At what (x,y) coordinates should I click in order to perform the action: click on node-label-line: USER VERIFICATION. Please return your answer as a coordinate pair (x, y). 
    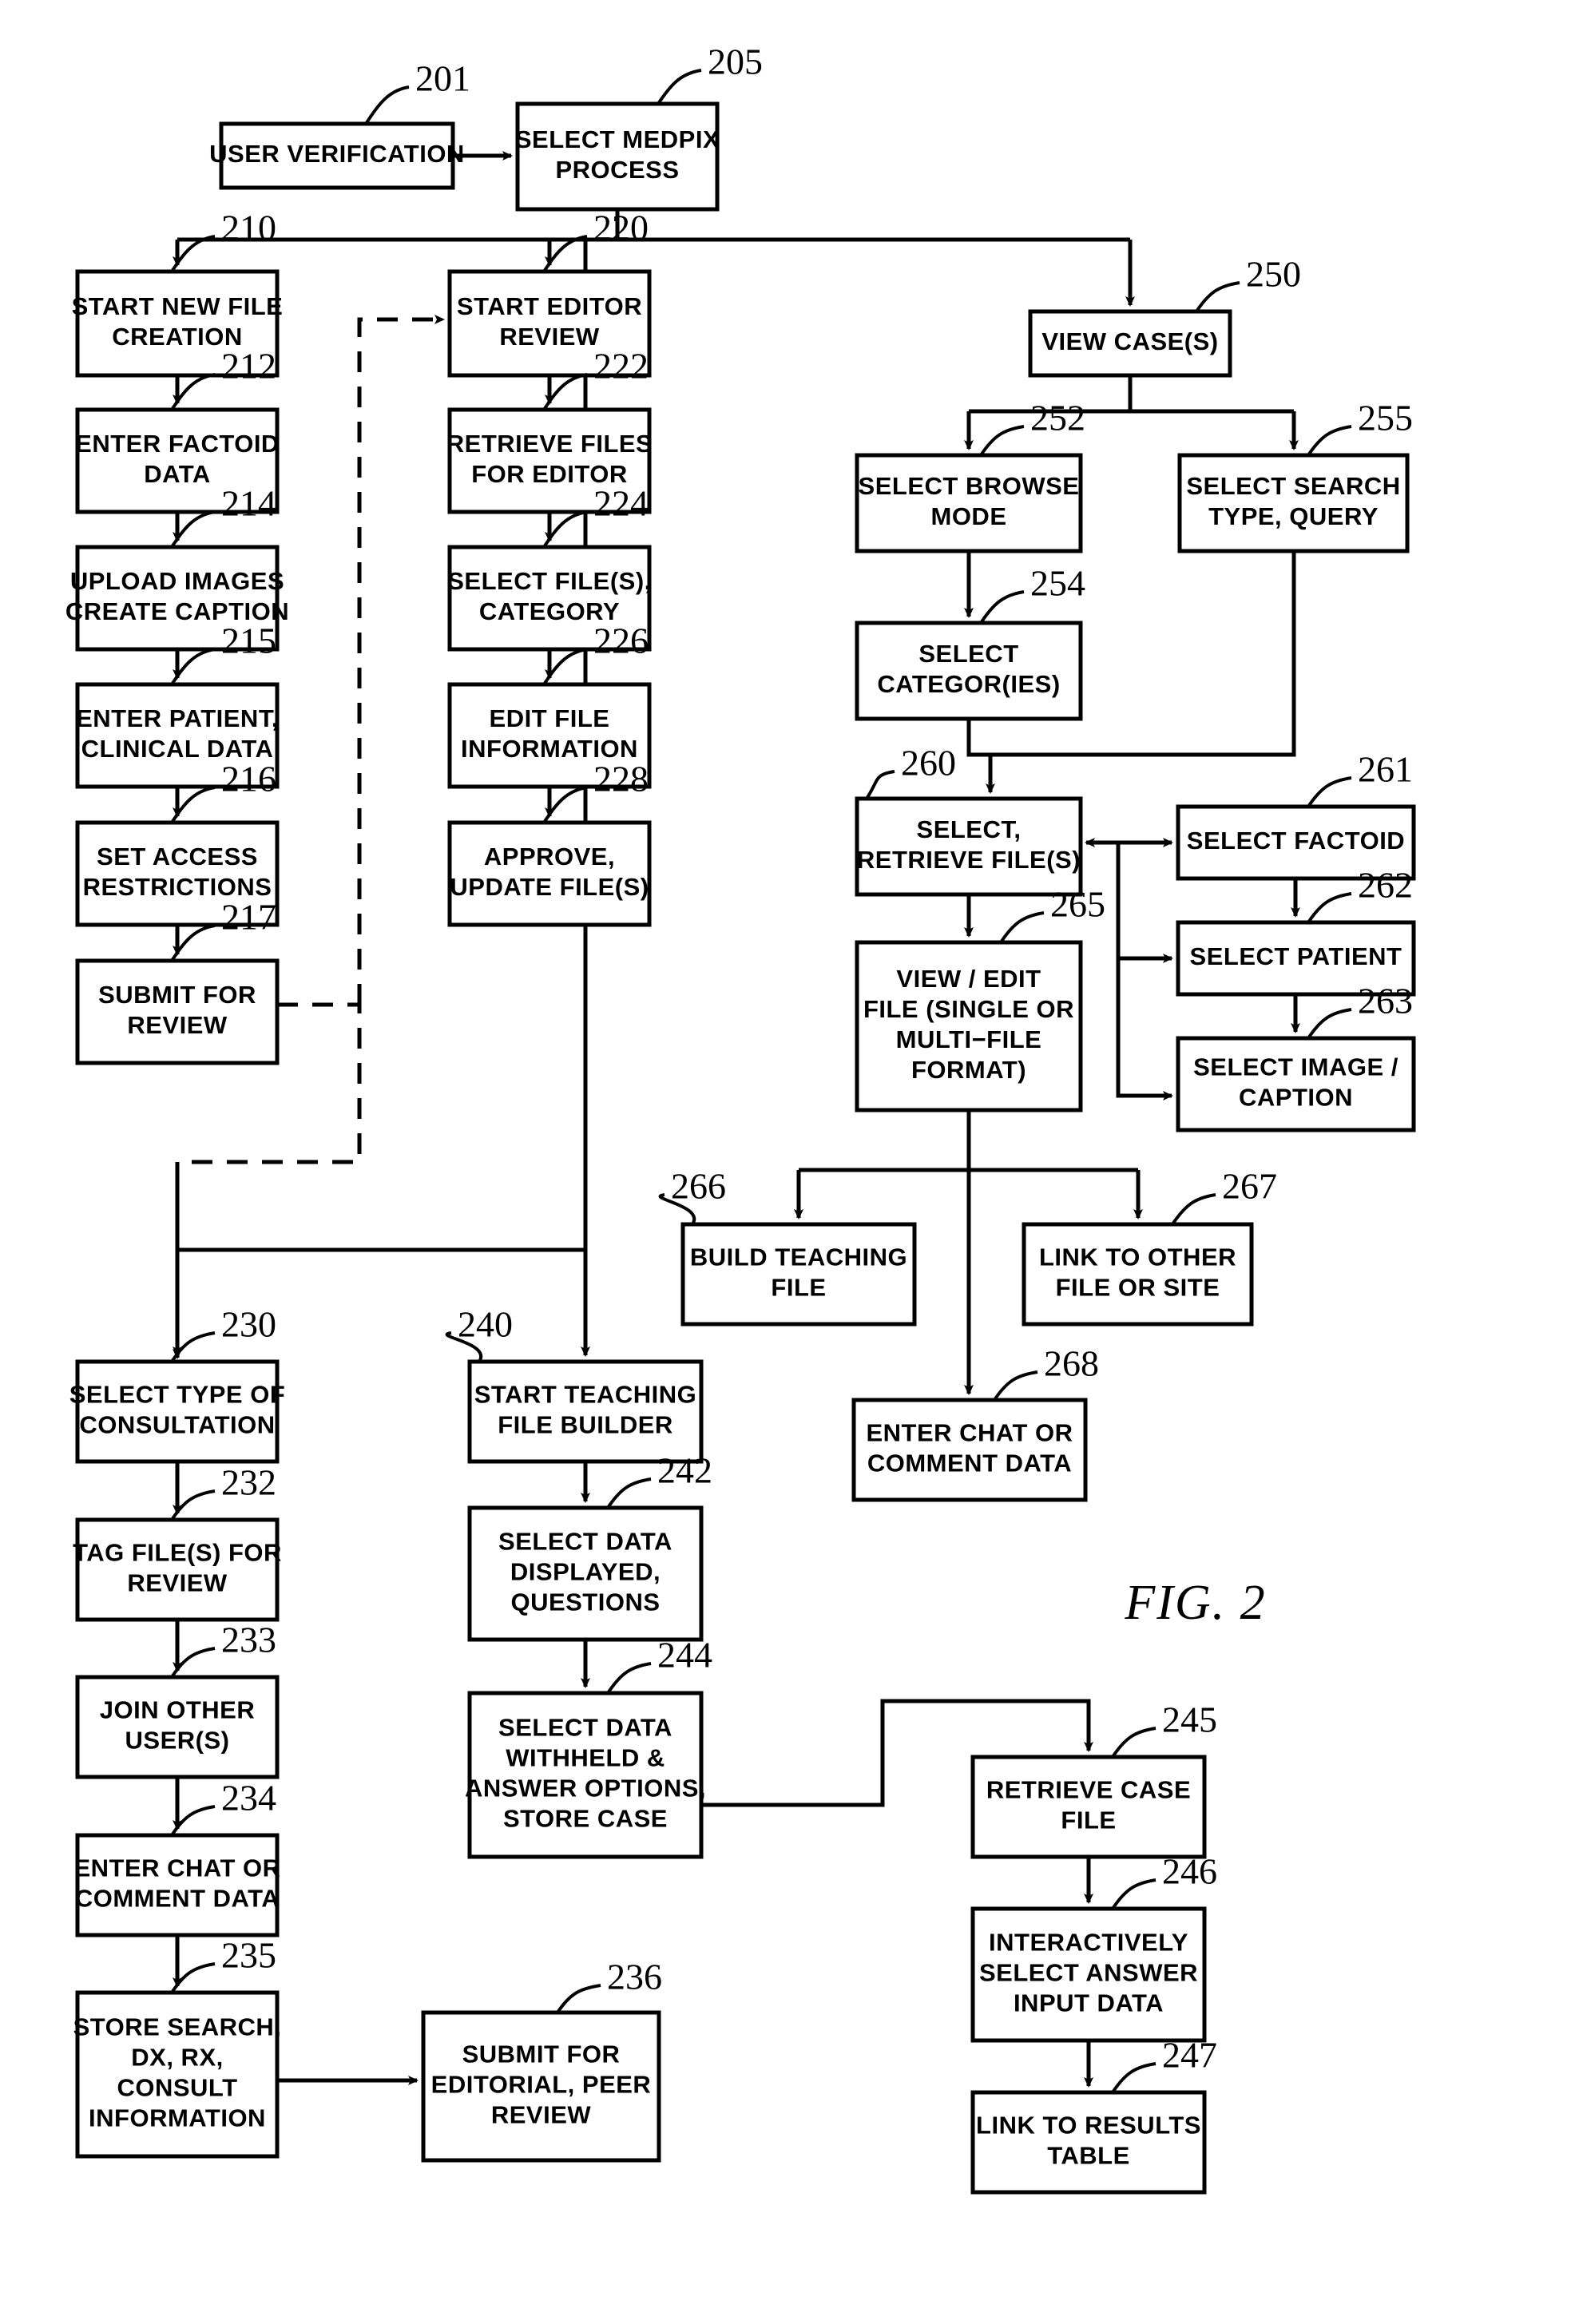
    Looking at the image, I should click on (337, 154).